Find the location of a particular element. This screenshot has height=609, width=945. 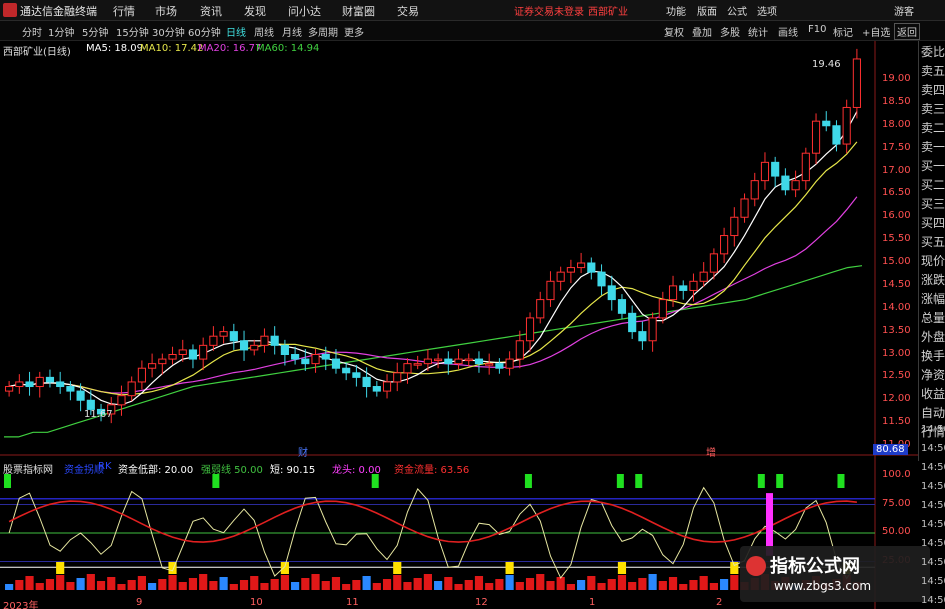

buy-signal-marker is located at coordinates (841, 481).